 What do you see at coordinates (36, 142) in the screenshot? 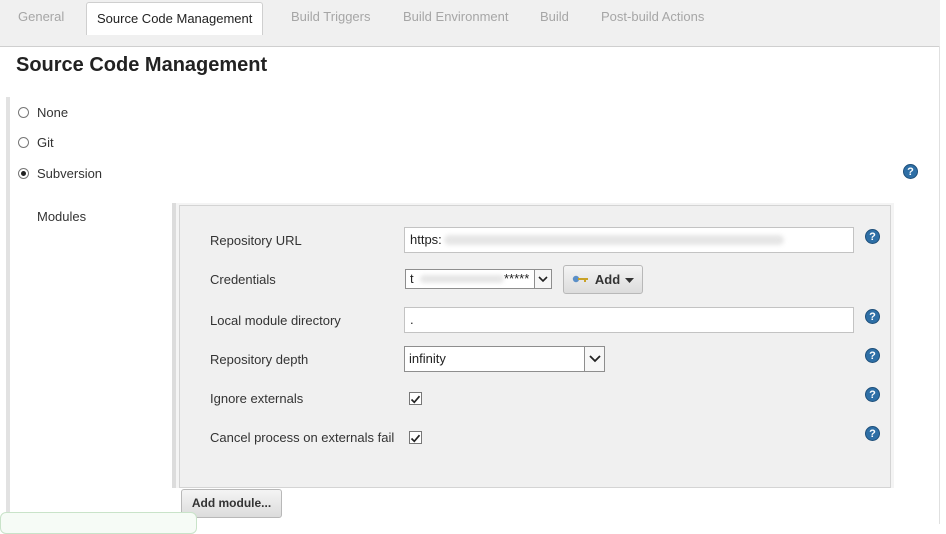
I see `scm-option-git: Git` at bounding box center [36, 142].